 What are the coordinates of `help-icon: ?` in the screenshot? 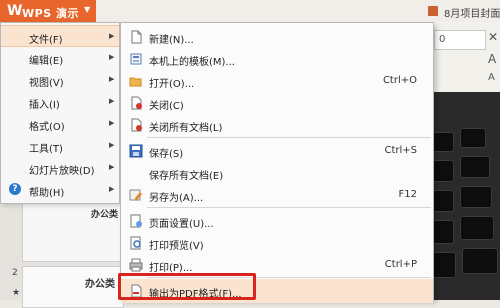 It's located at (15, 189).